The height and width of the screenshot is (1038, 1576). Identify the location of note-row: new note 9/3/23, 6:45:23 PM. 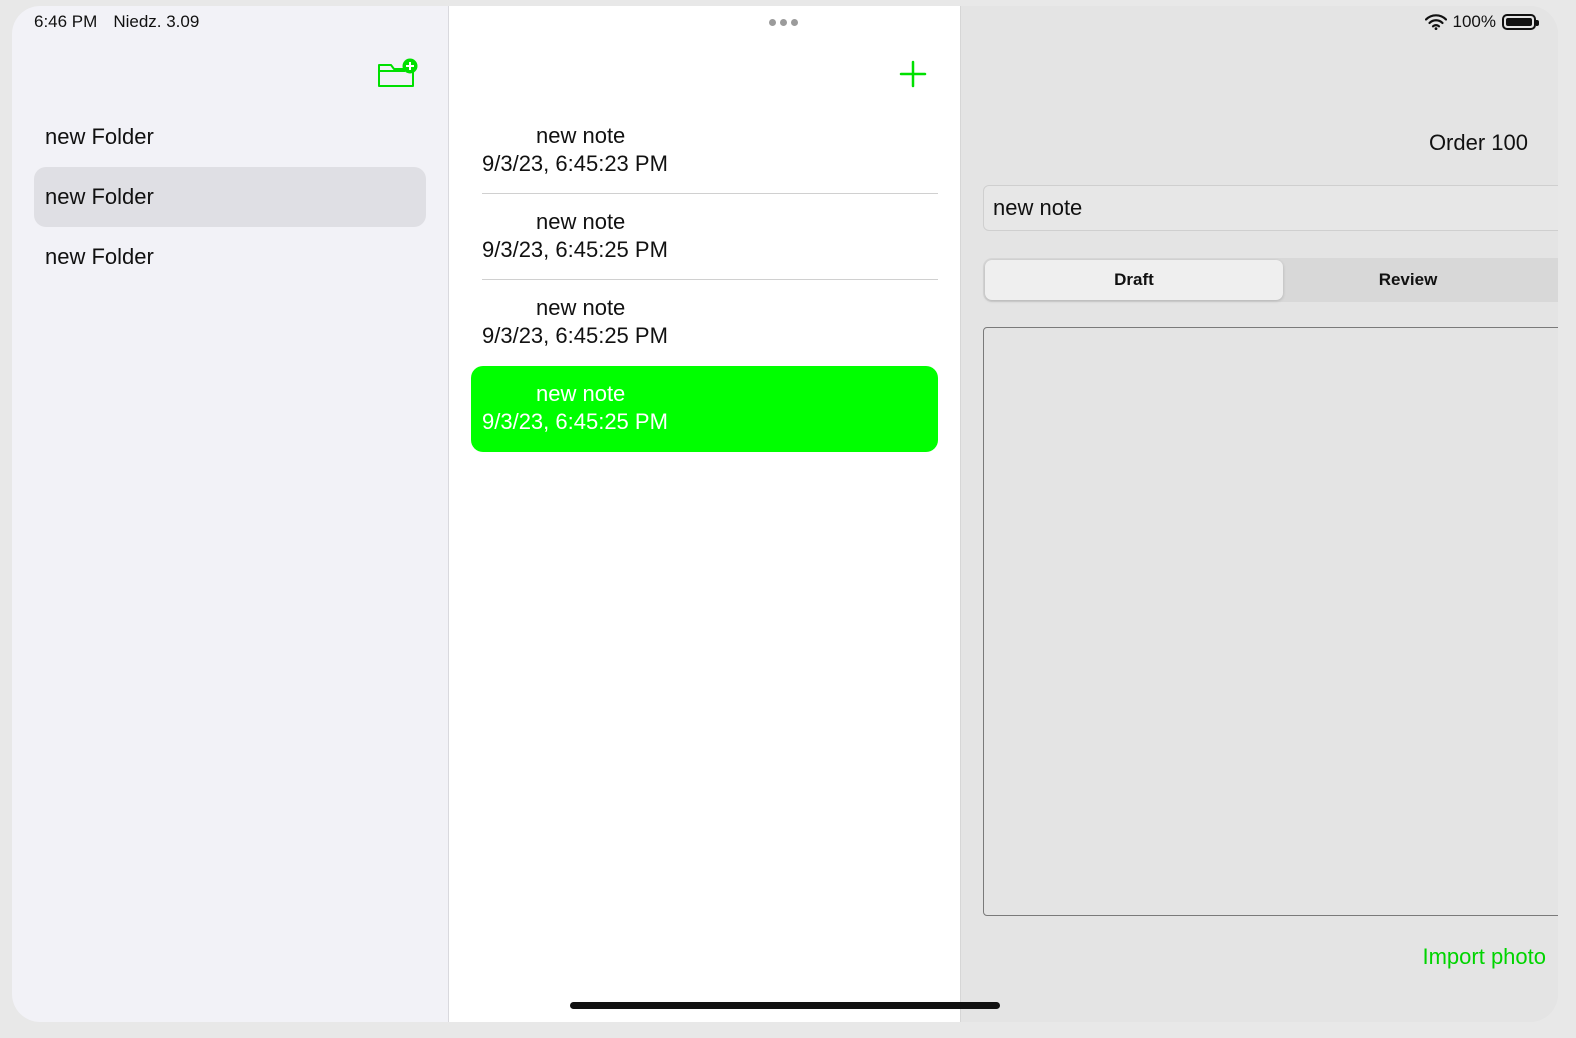
(704, 151).